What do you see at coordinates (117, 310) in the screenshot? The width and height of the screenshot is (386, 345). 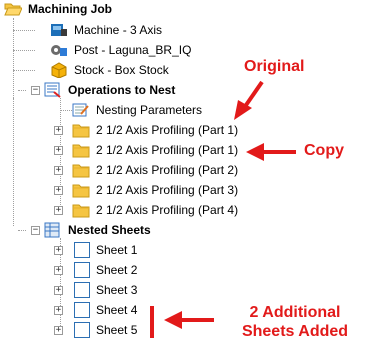 I see `sheet-label: Sheet 4` at bounding box center [117, 310].